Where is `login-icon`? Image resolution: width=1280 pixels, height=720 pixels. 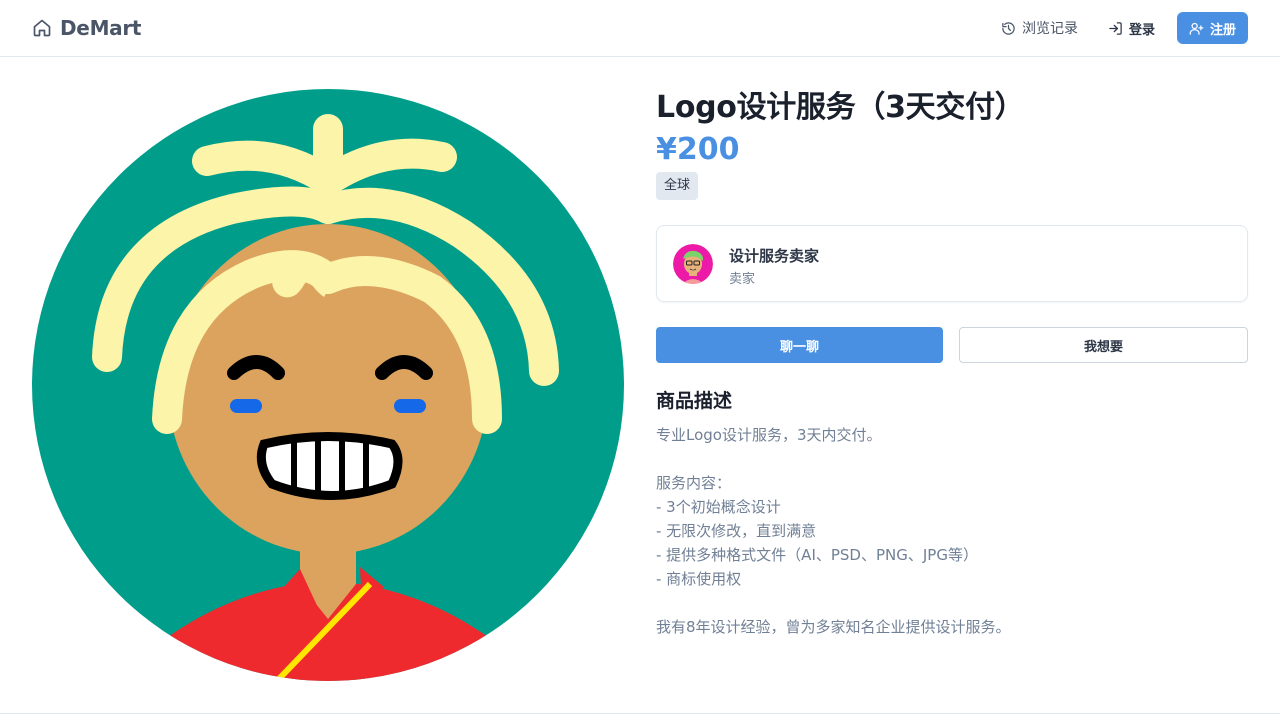 login-icon is located at coordinates (1115, 28).